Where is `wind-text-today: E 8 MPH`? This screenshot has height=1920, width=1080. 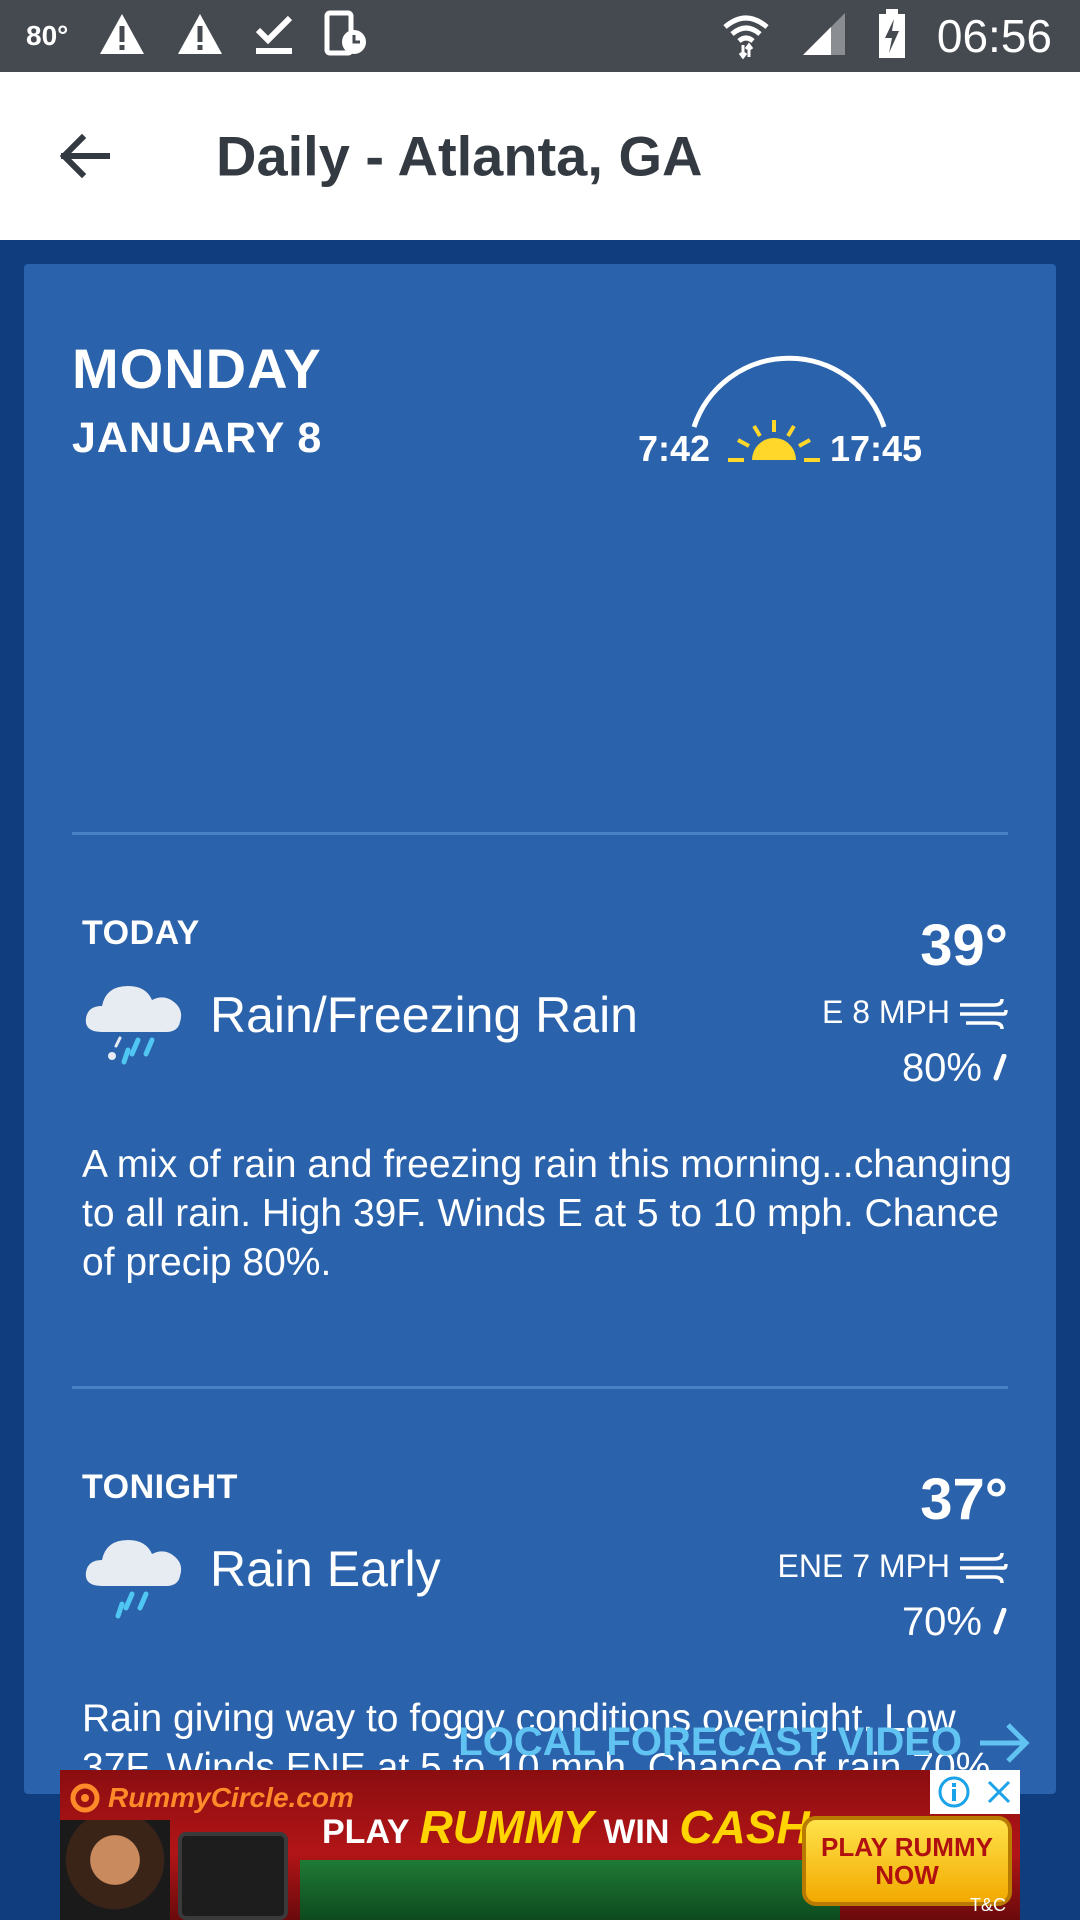 wind-text-today: E 8 MPH is located at coordinates (885, 1012).